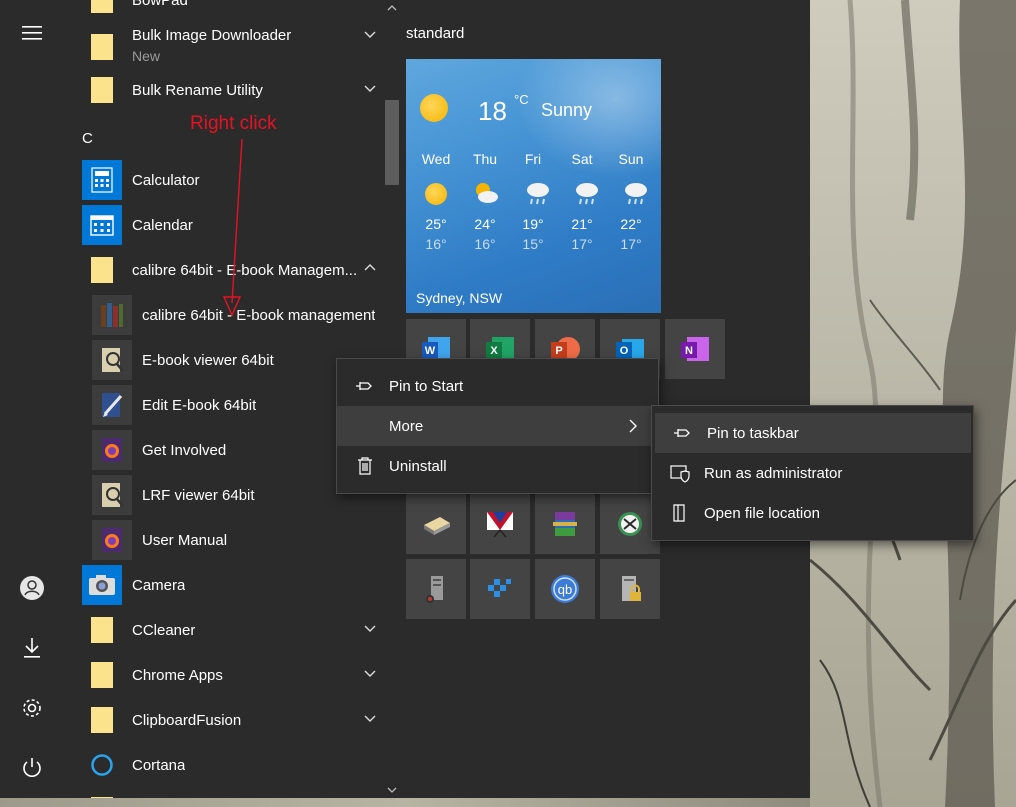 This screenshot has width=1016, height=807. Describe the element at coordinates (773, 473) in the screenshot. I see `submenu-item-label: Run as administrator` at that location.